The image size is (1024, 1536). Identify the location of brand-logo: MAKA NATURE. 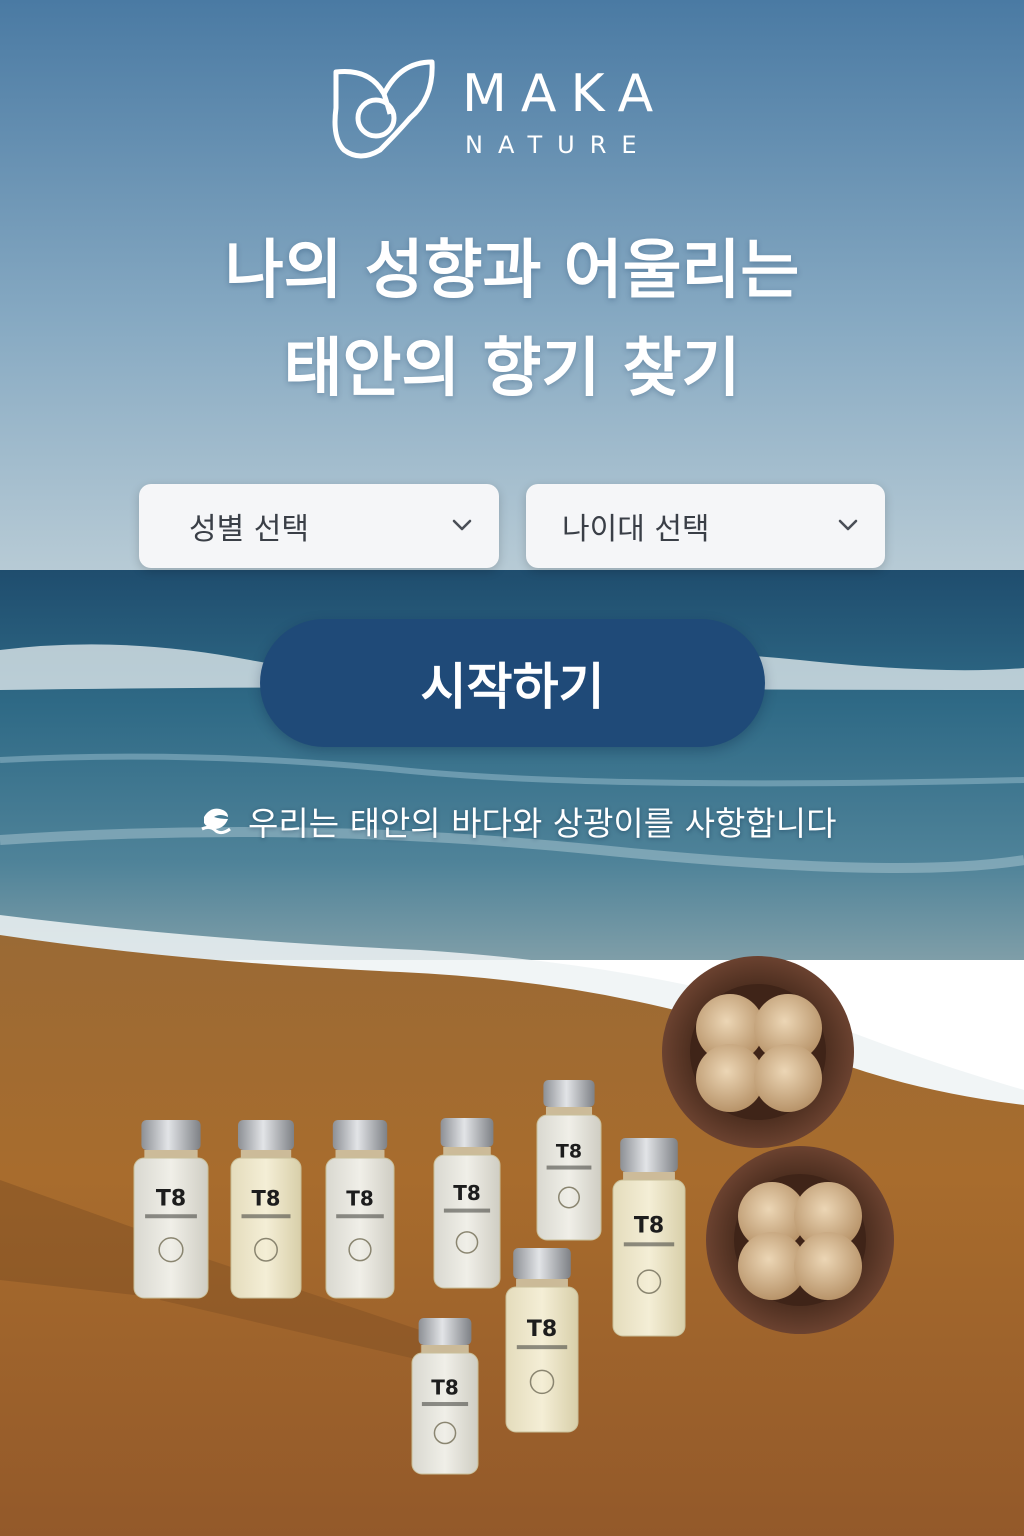
(515, 113).